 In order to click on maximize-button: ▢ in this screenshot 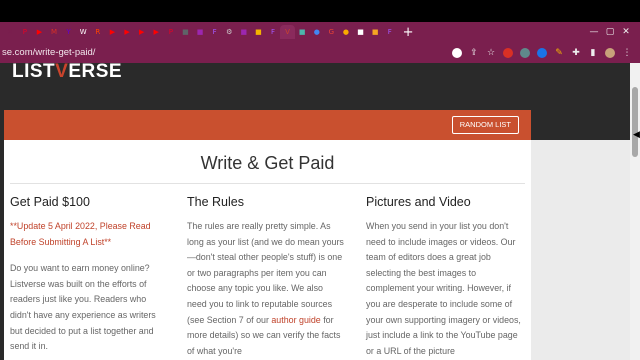, I will do `click(610, 32)`.